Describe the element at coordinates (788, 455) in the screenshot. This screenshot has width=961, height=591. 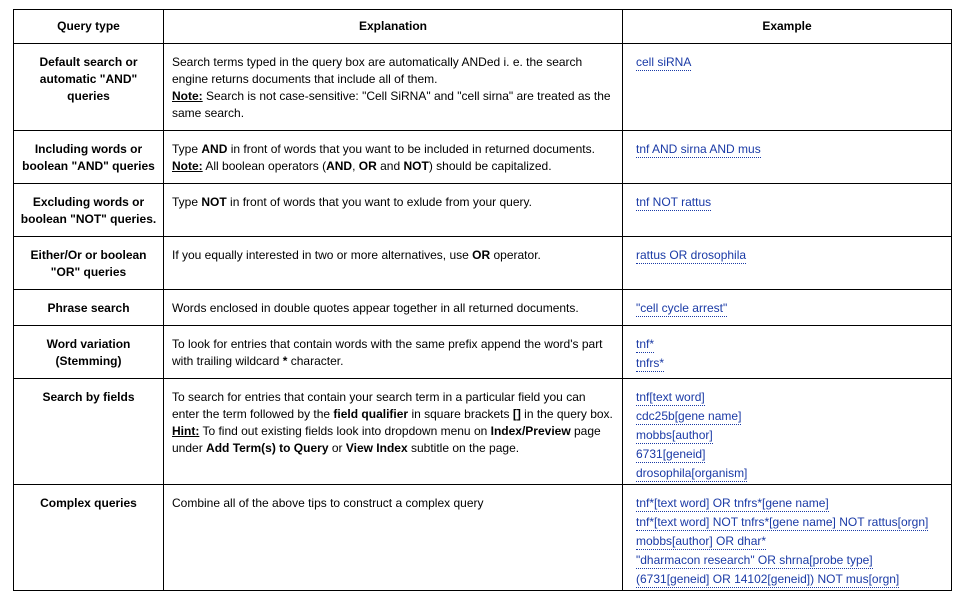
I see `example-line: 6731[geneid]` at that location.